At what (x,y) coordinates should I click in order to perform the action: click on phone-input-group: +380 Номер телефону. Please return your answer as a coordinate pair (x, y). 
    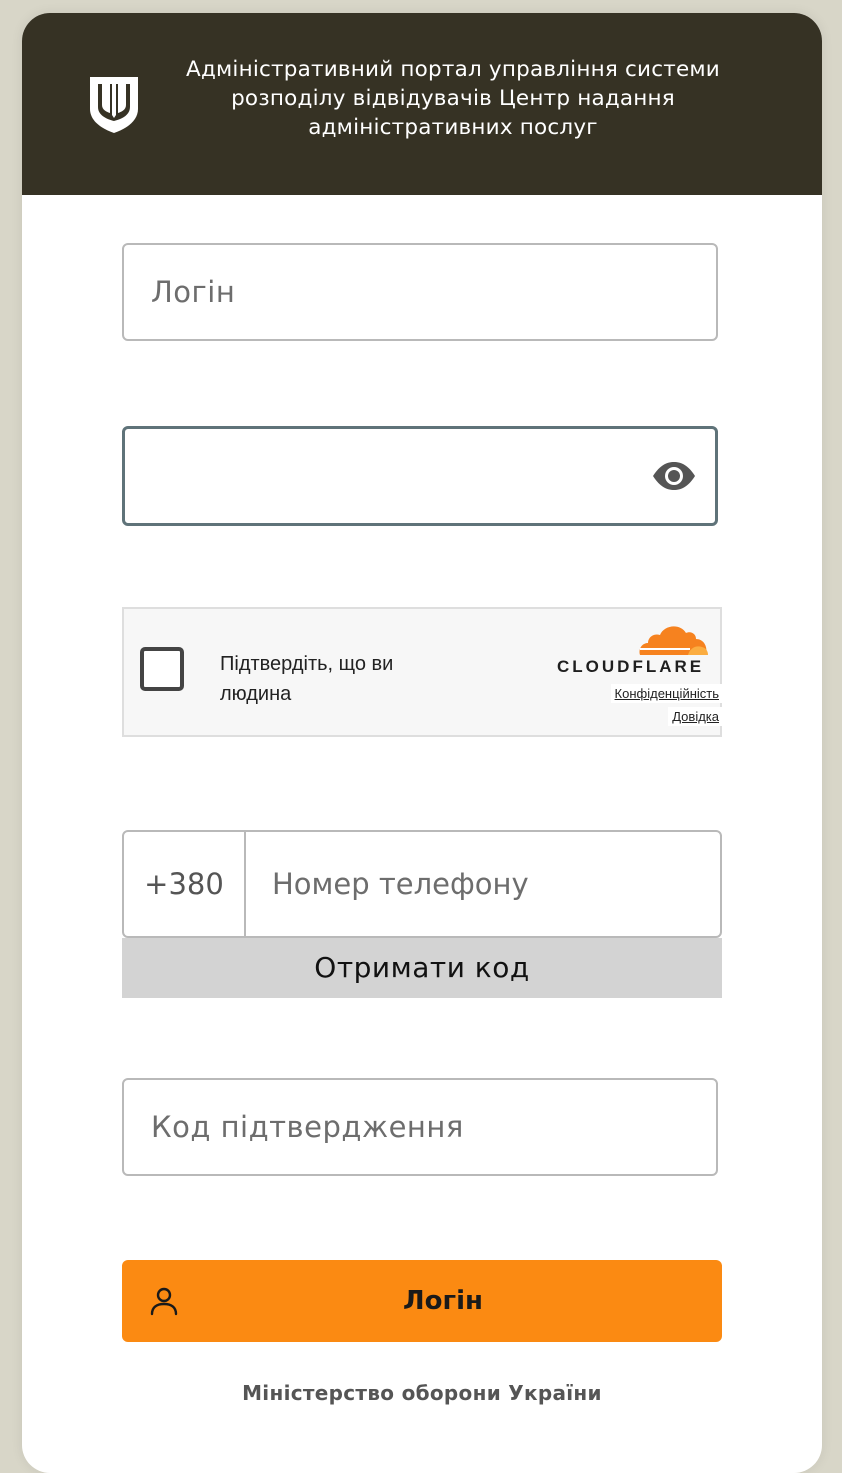
    Looking at the image, I should click on (422, 884).